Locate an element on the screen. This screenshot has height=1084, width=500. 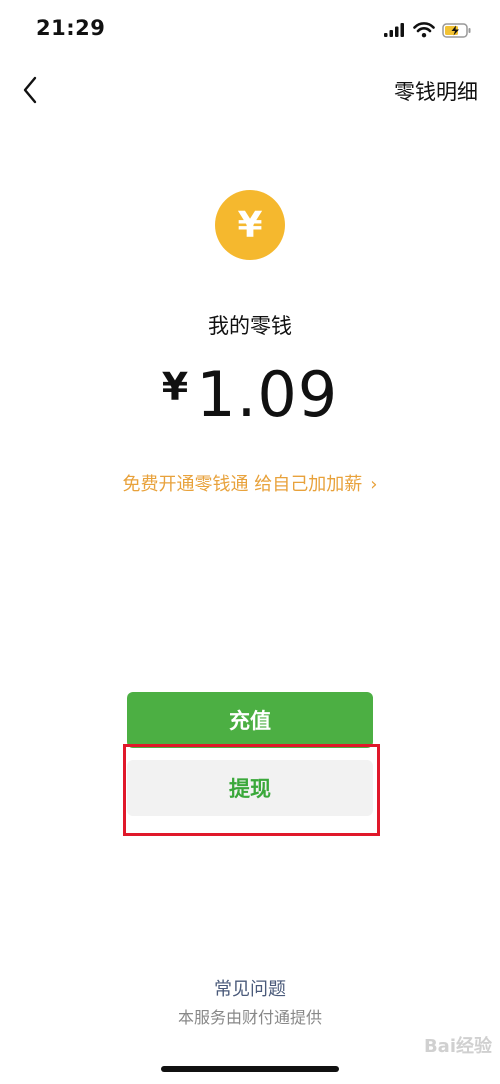
status-icons is located at coordinates (428, 30).